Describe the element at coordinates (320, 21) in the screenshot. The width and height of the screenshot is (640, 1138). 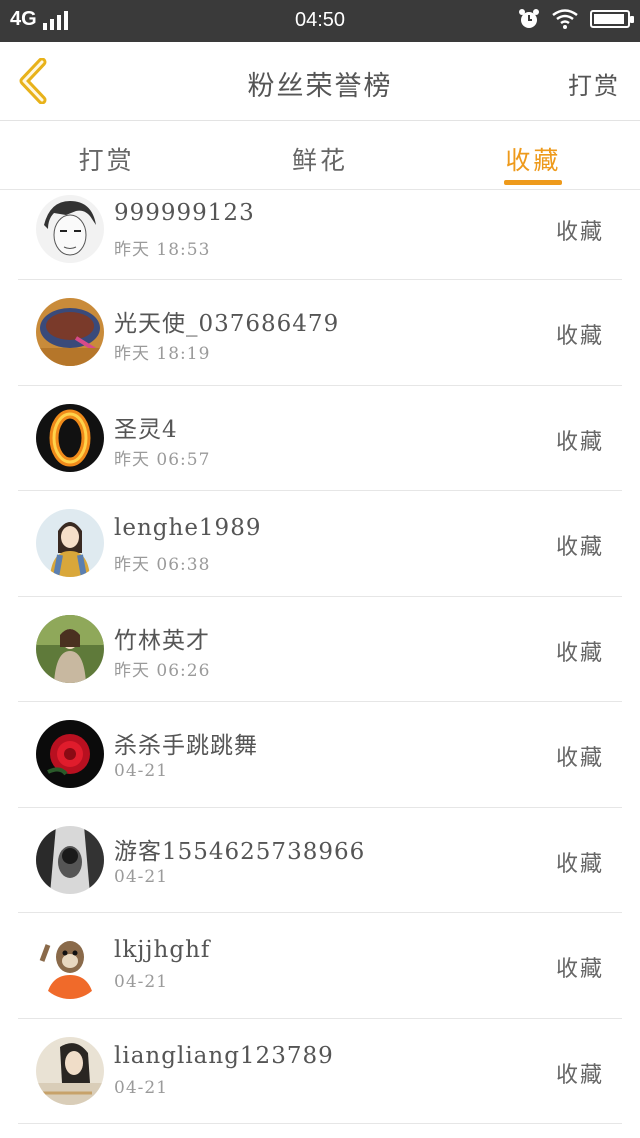
I see `status-bar: 4G 04:50` at that location.